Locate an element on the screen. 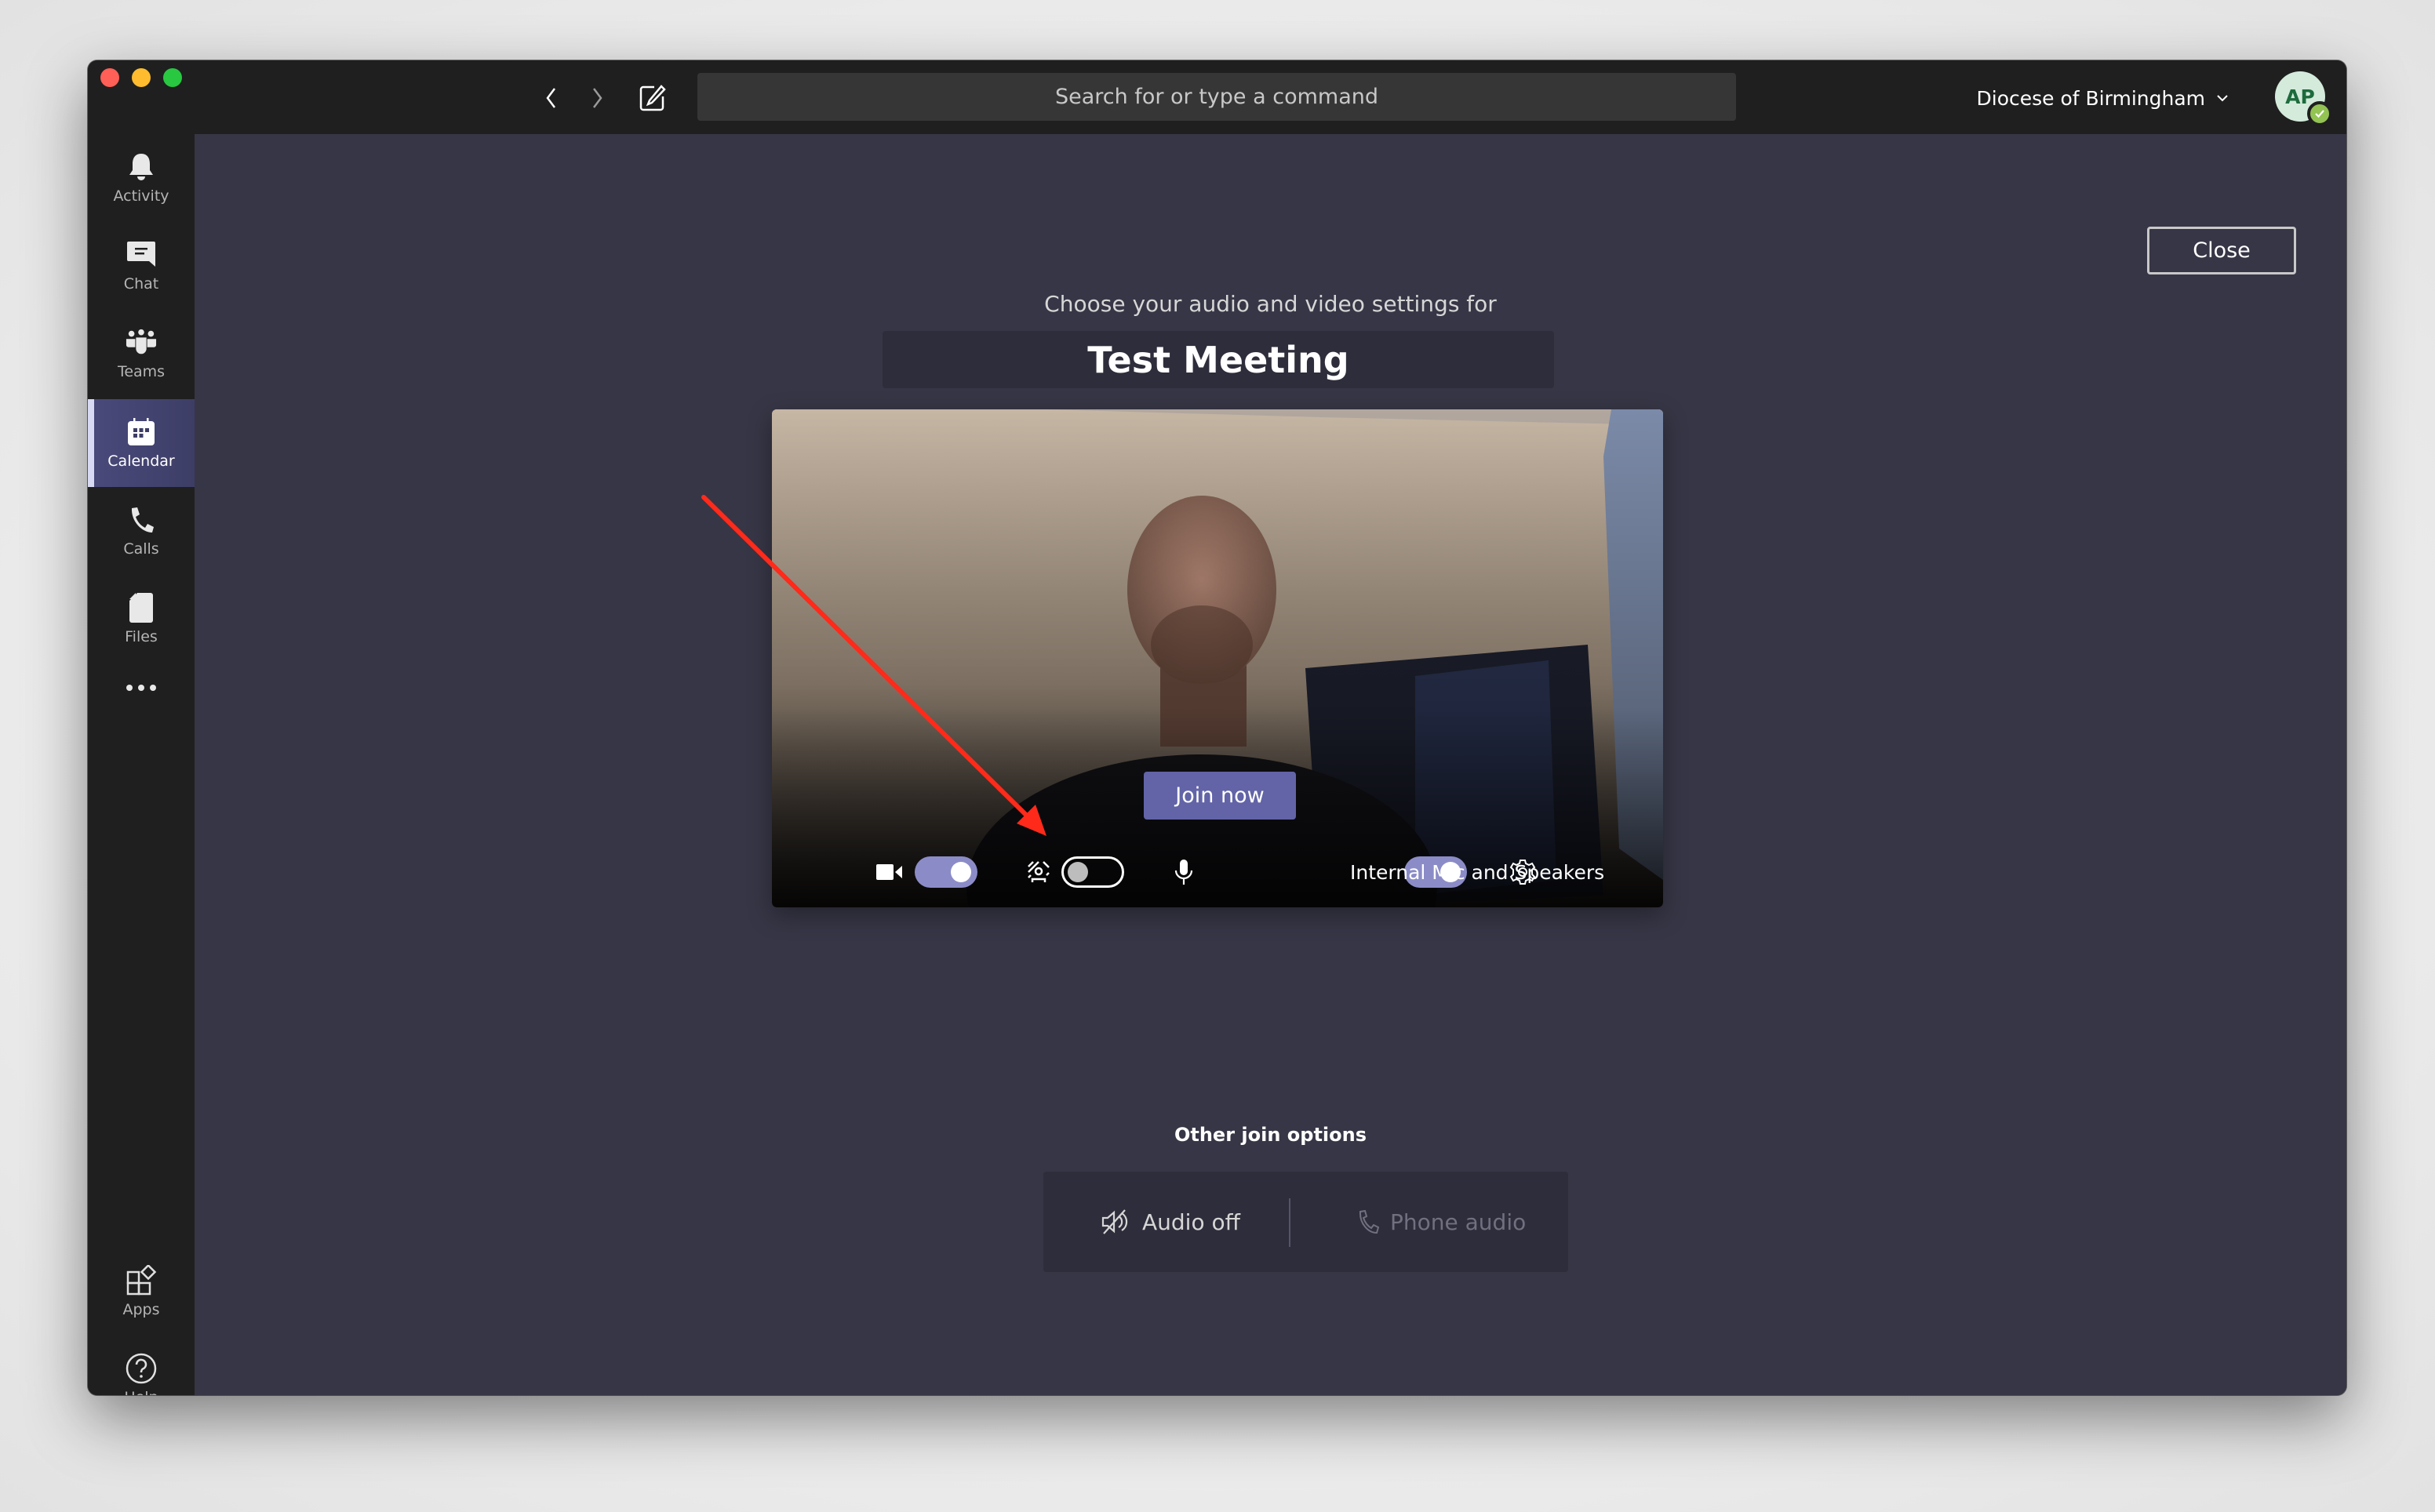  sidebar-item-teams: Teams is located at coordinates (141, 354).